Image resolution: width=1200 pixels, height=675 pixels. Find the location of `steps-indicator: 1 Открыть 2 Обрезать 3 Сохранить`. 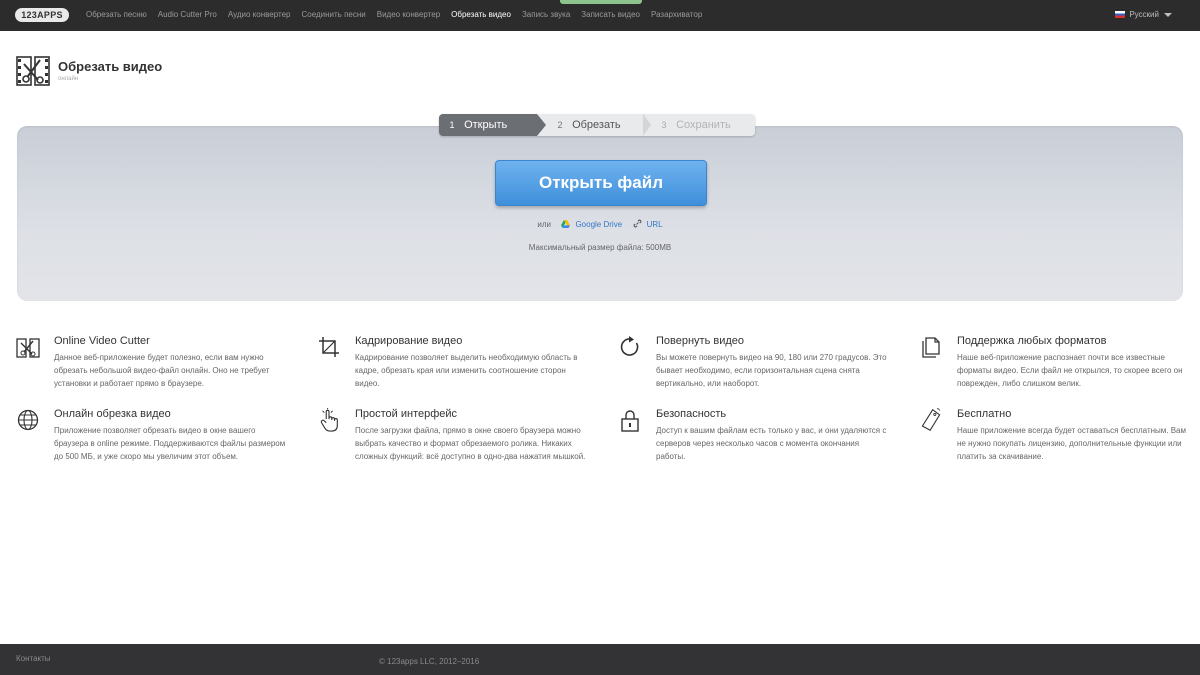

steps-indicator: 1 Открыть 2 Обрезать 3 Сохранить is located at coordinates (597, 125).